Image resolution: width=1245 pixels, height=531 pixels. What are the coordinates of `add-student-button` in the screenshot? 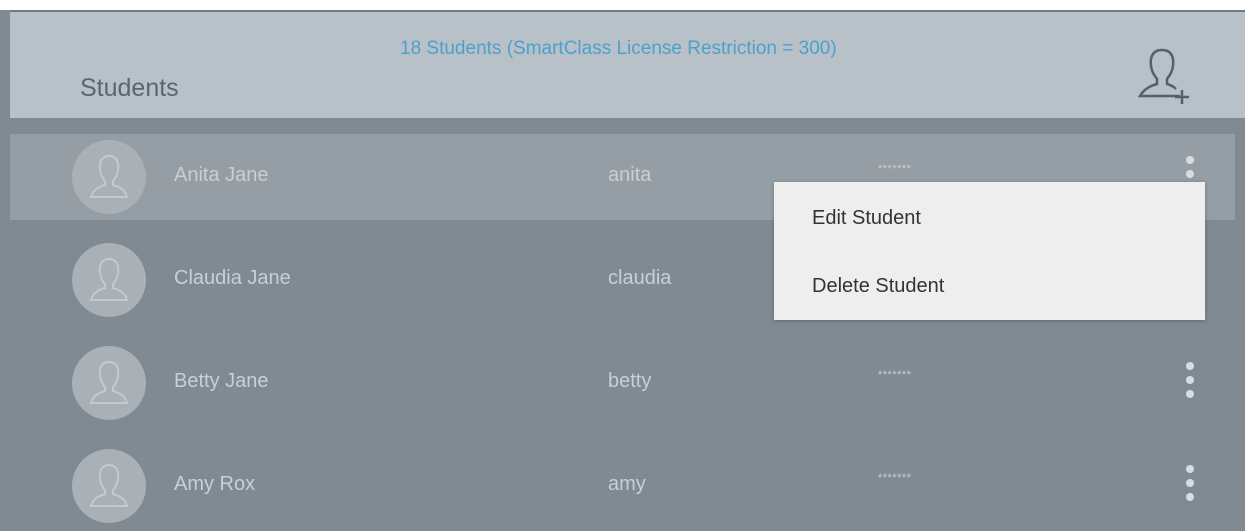 It's located at (1167, 75).